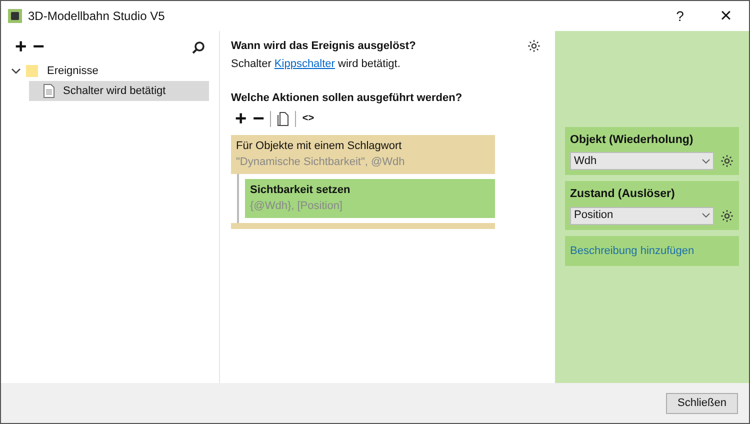  I want to click on tree-item: Schalter wird betätigt, so click(119, 91).